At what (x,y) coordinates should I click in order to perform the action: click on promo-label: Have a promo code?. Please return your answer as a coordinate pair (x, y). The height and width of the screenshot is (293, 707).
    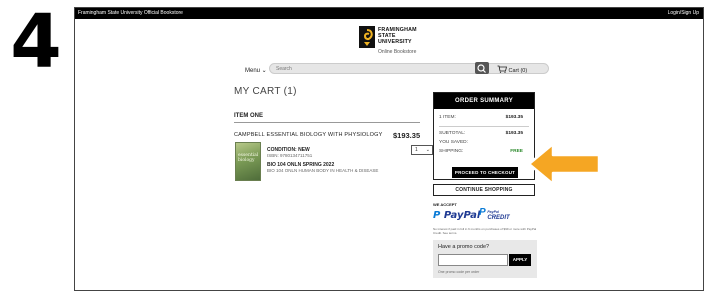
    Looking at the image, I should click on (464, 247).